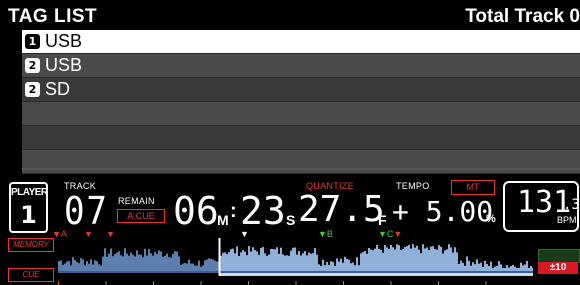 The width and height of the screenshot is (580, 285). What do you see at coordinates (290, 15) in the screenshot?
I see `tag-list-header: TAG LIST Total Track 0` at bounding box center [290, 15].